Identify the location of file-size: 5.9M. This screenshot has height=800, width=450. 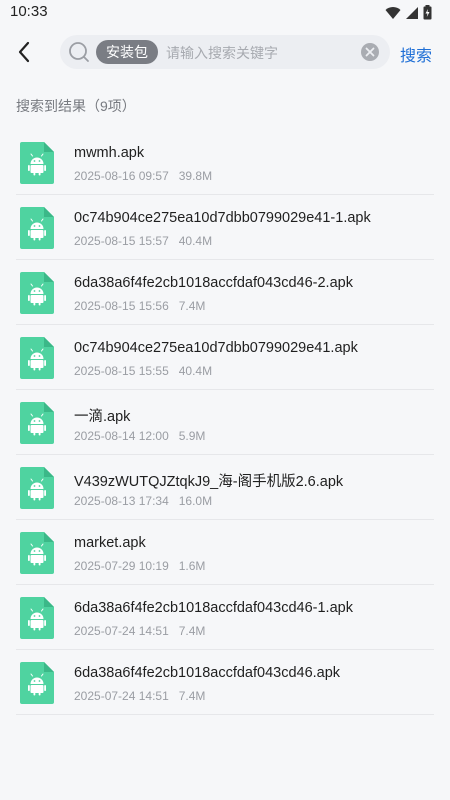
(192, 436).